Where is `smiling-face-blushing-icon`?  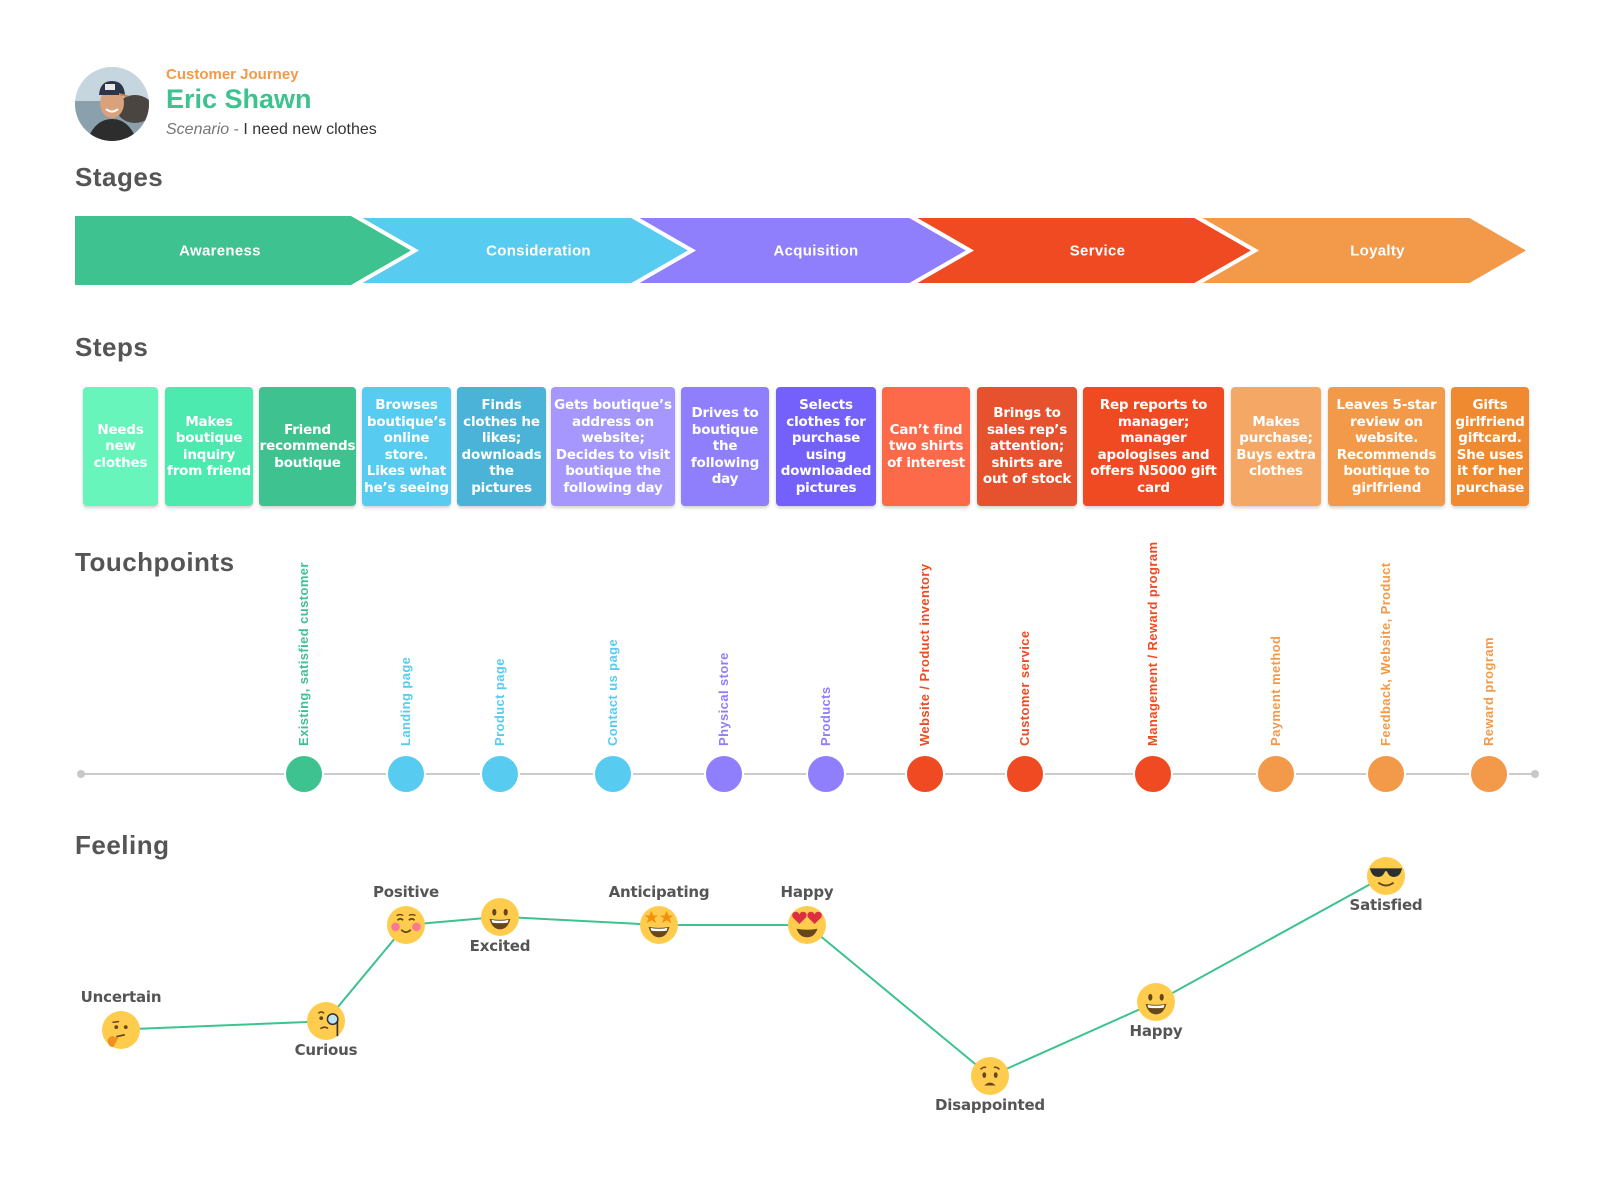
smiling-face-blushing-icon is located at coordinates (406, 925).